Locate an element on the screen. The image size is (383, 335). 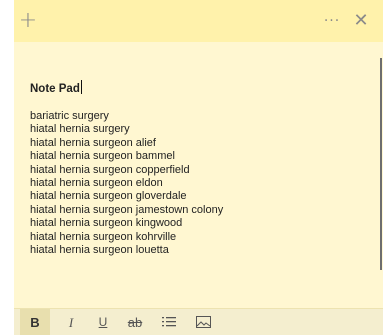
note-line: hiatal hernia surgeon eldon is located at coordinates (96, 182).